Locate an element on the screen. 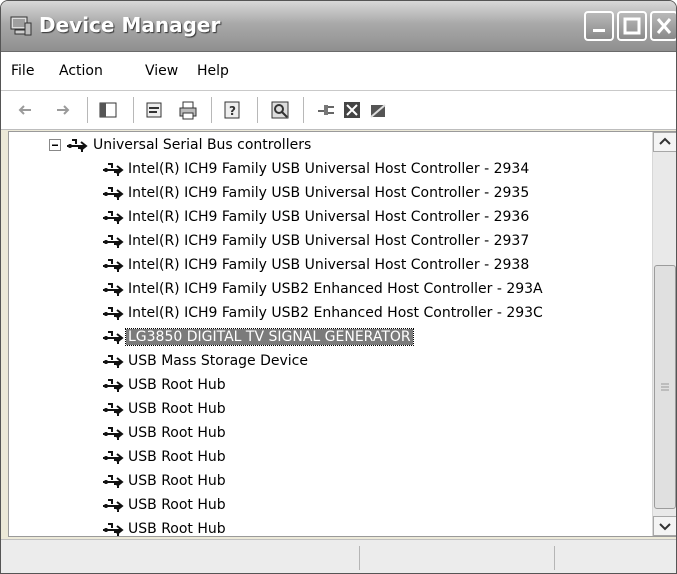  tree-item-label: LG3850 DIGITAL TV SIGNAL GENERATOR is located at coordinates (269, 337).